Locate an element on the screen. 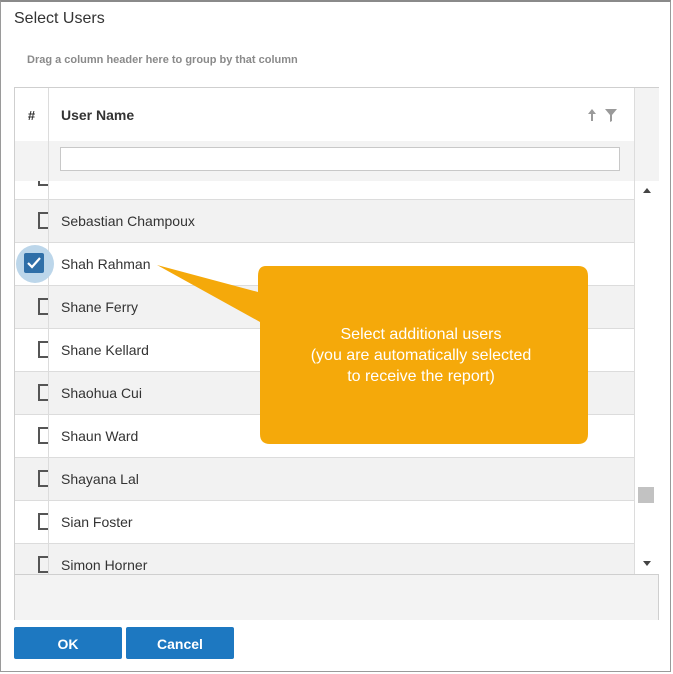 The image size is (673, 674). checkbox-checked-icon is located at coordinates (34, 263).